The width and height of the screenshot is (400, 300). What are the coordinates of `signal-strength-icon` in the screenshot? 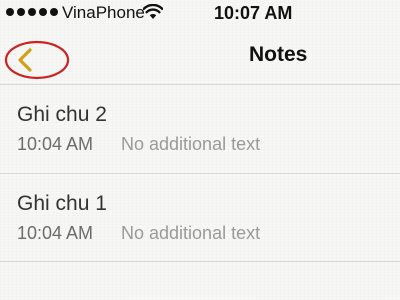 It's located at (32, 12).